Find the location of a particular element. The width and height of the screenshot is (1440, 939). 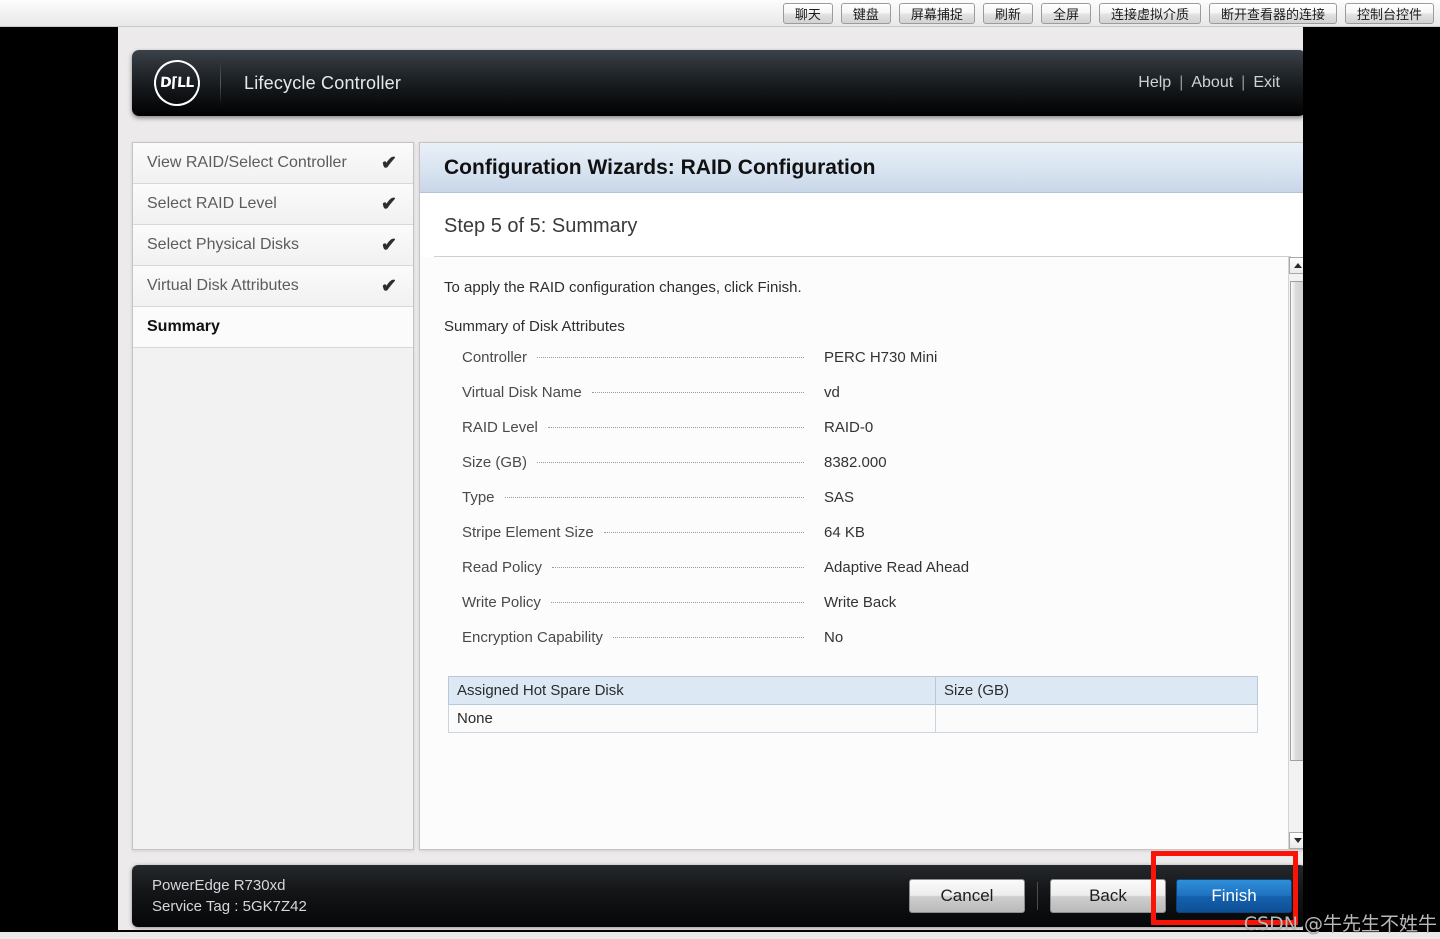

attribute-key: Controller is located at coordinates (495, 357).